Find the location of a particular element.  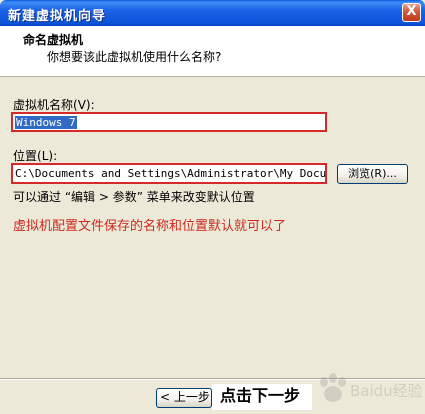

location-label-text: 位置 is located at coordinates (25, 156).